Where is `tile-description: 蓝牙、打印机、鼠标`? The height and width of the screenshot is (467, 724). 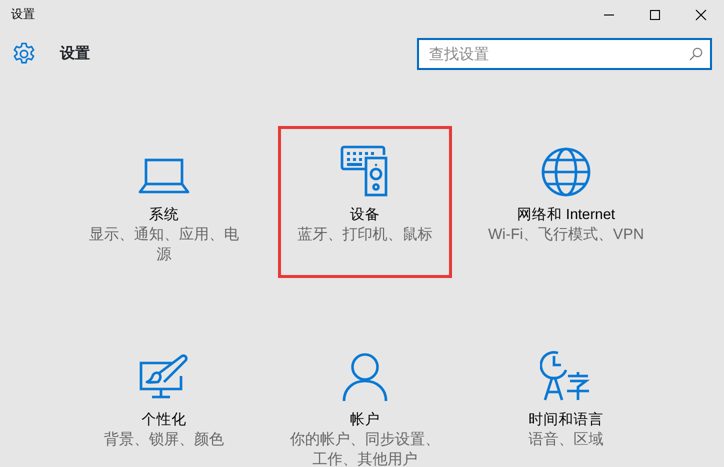 tile-description: 蓝牙、打印机、鼠标 is located at coordinates (365, 235).